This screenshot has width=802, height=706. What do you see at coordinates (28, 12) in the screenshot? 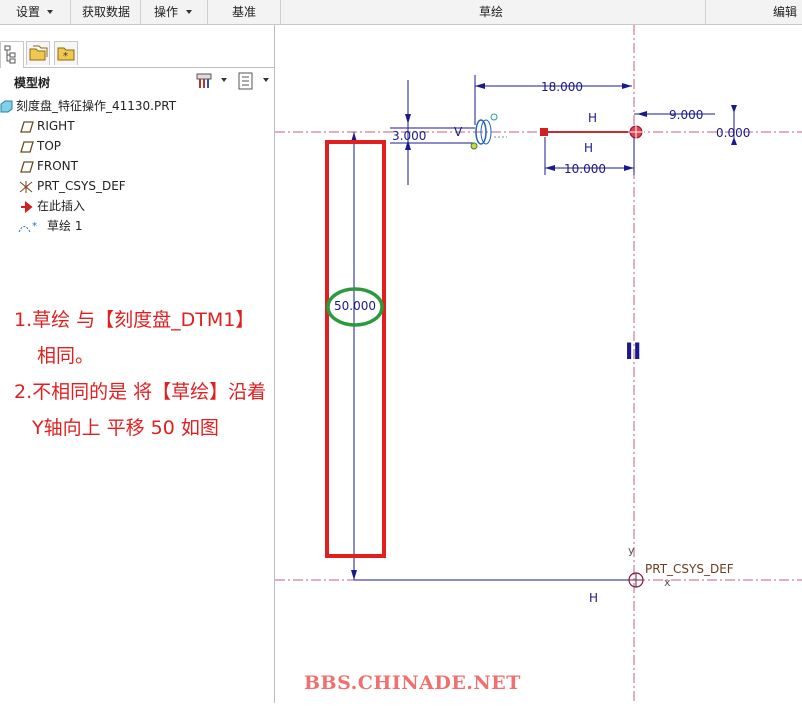
I see `menu-settings-label: 设置` at bounding box center [28, 12].